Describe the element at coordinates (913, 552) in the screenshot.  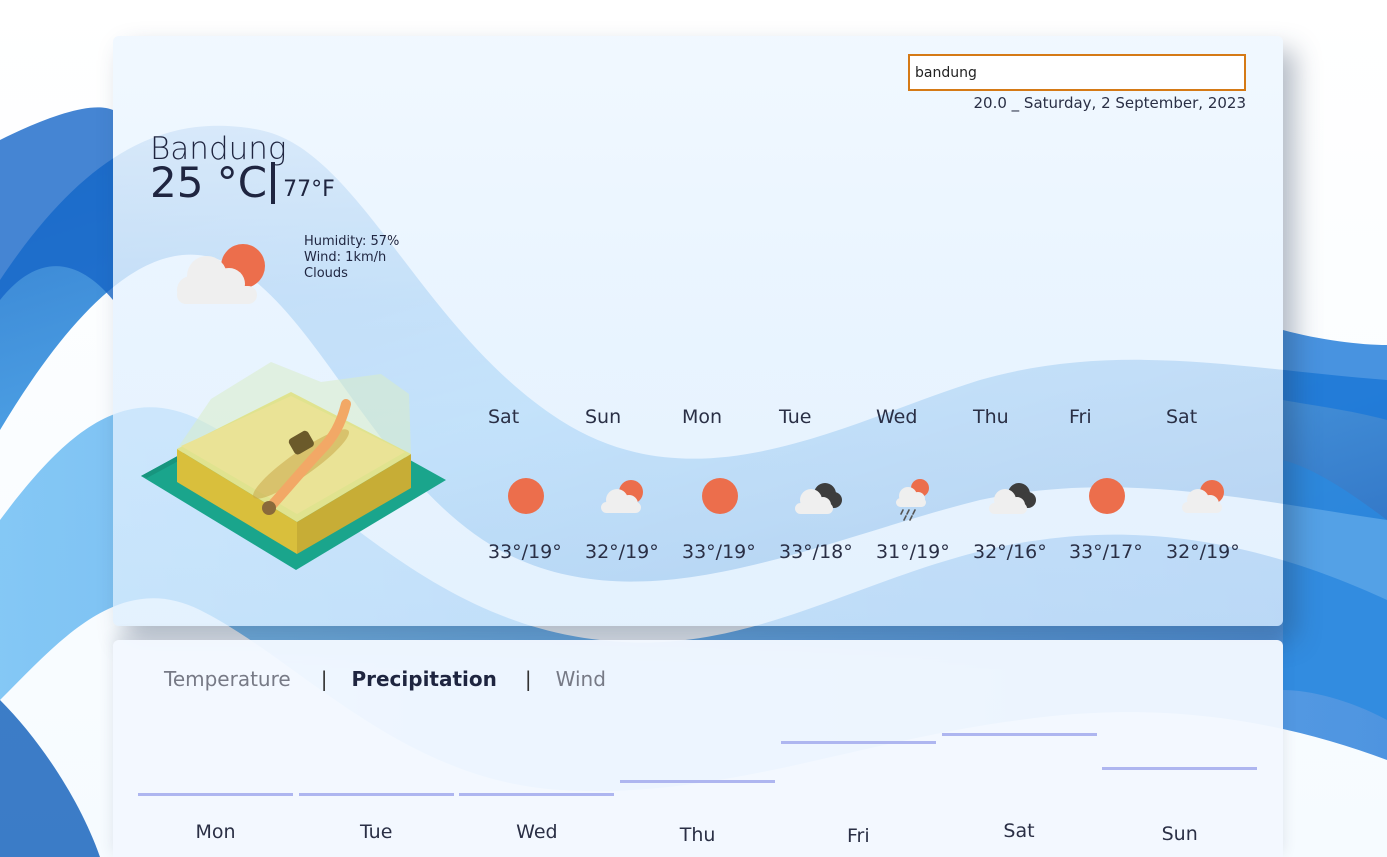
I see `forecast-temp-range: 31°/19°` at that location.